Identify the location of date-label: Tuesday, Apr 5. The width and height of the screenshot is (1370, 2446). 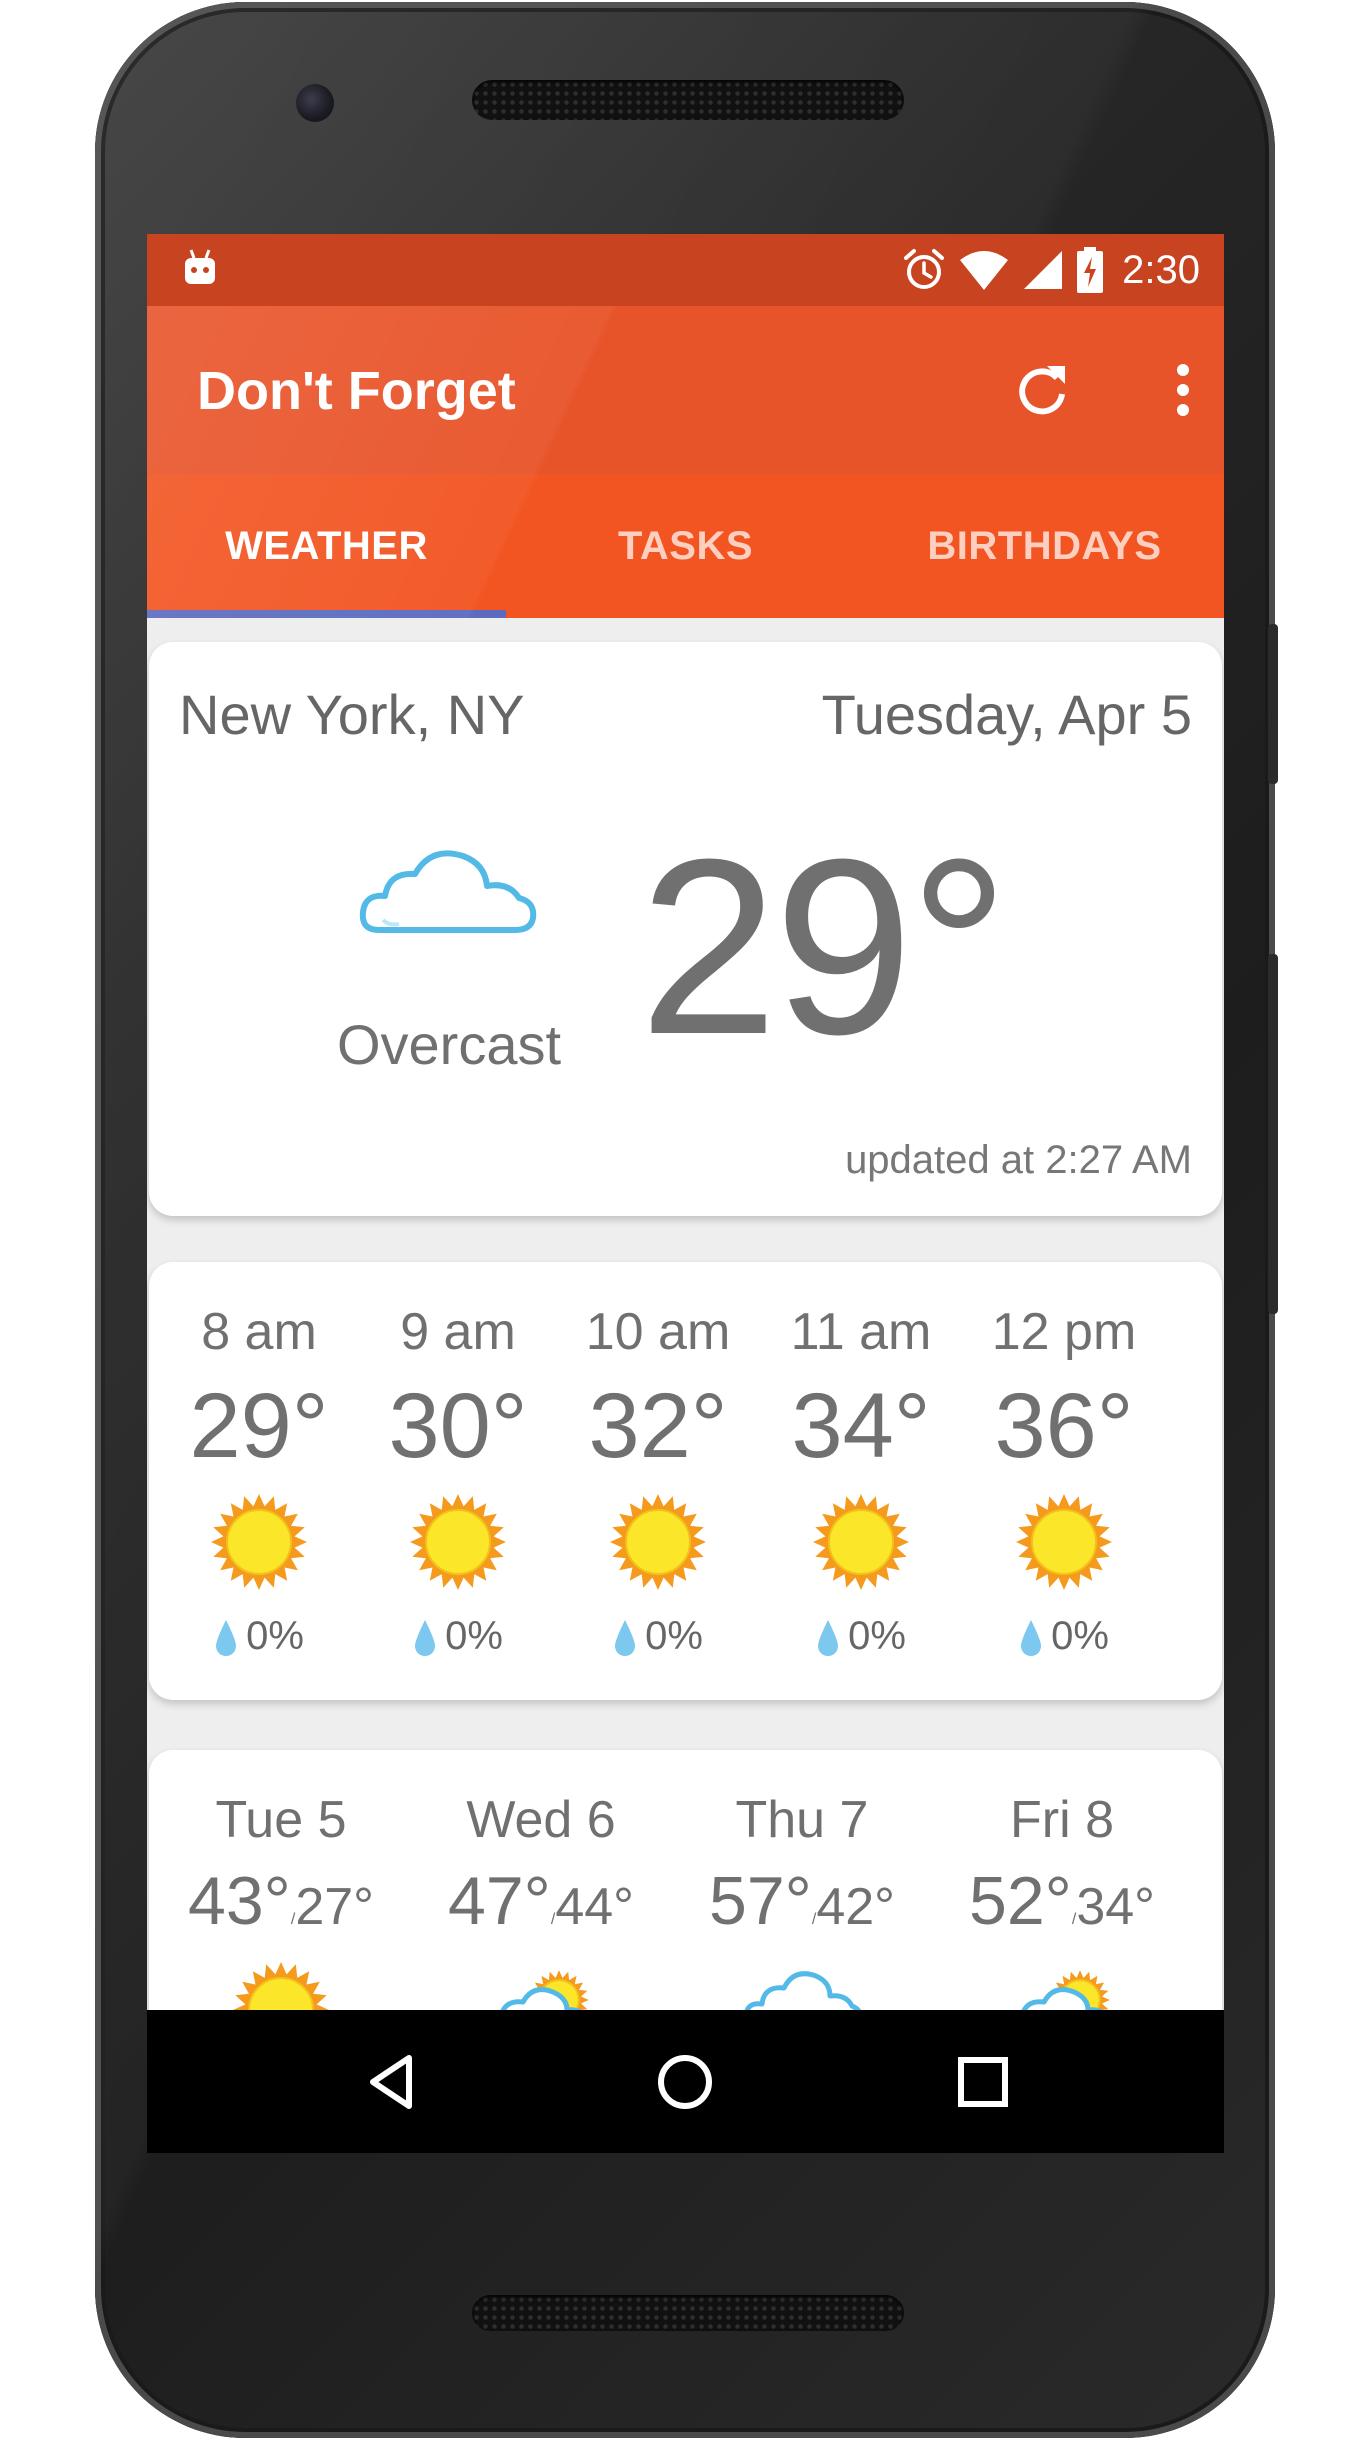
(1006, 714).